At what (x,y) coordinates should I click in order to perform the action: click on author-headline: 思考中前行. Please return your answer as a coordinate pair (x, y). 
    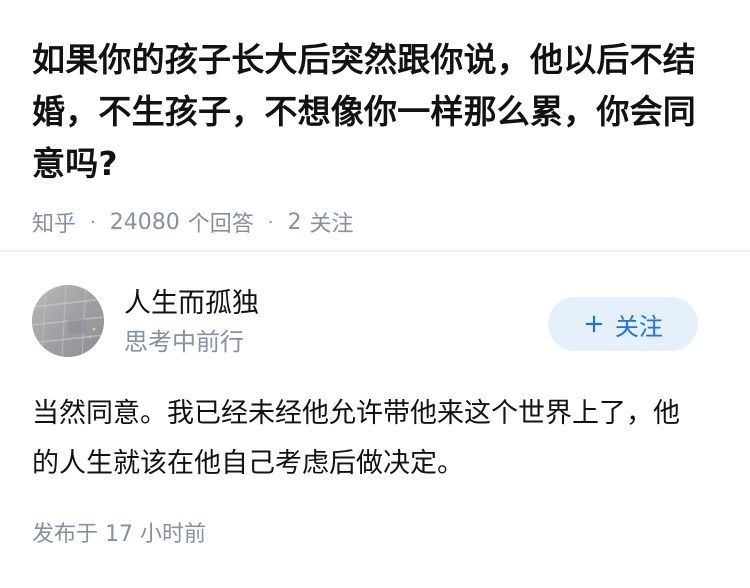
    Looking at the image, I should click on (184, 342).